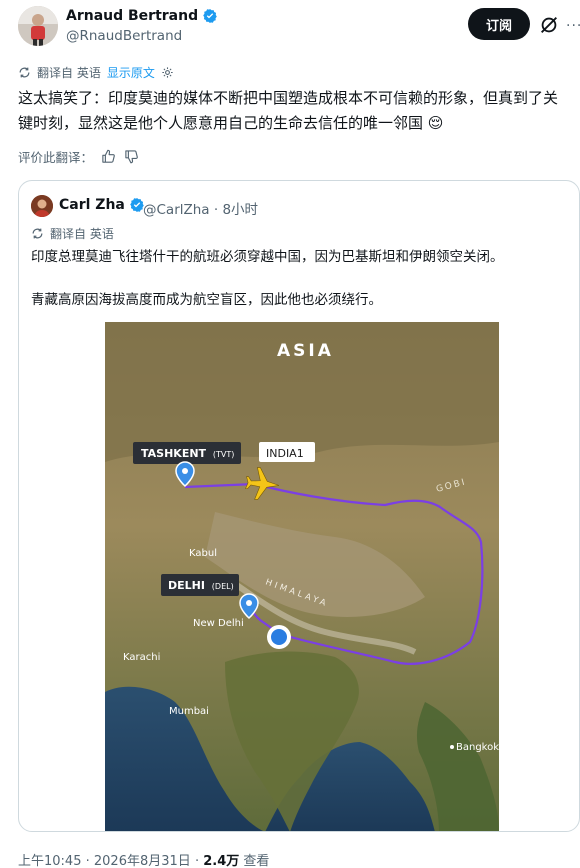  What do you see at coordinates (499, 24) in the screenshot?
I see `subscribe-button: 订阅` at bounding box center [499, 24].